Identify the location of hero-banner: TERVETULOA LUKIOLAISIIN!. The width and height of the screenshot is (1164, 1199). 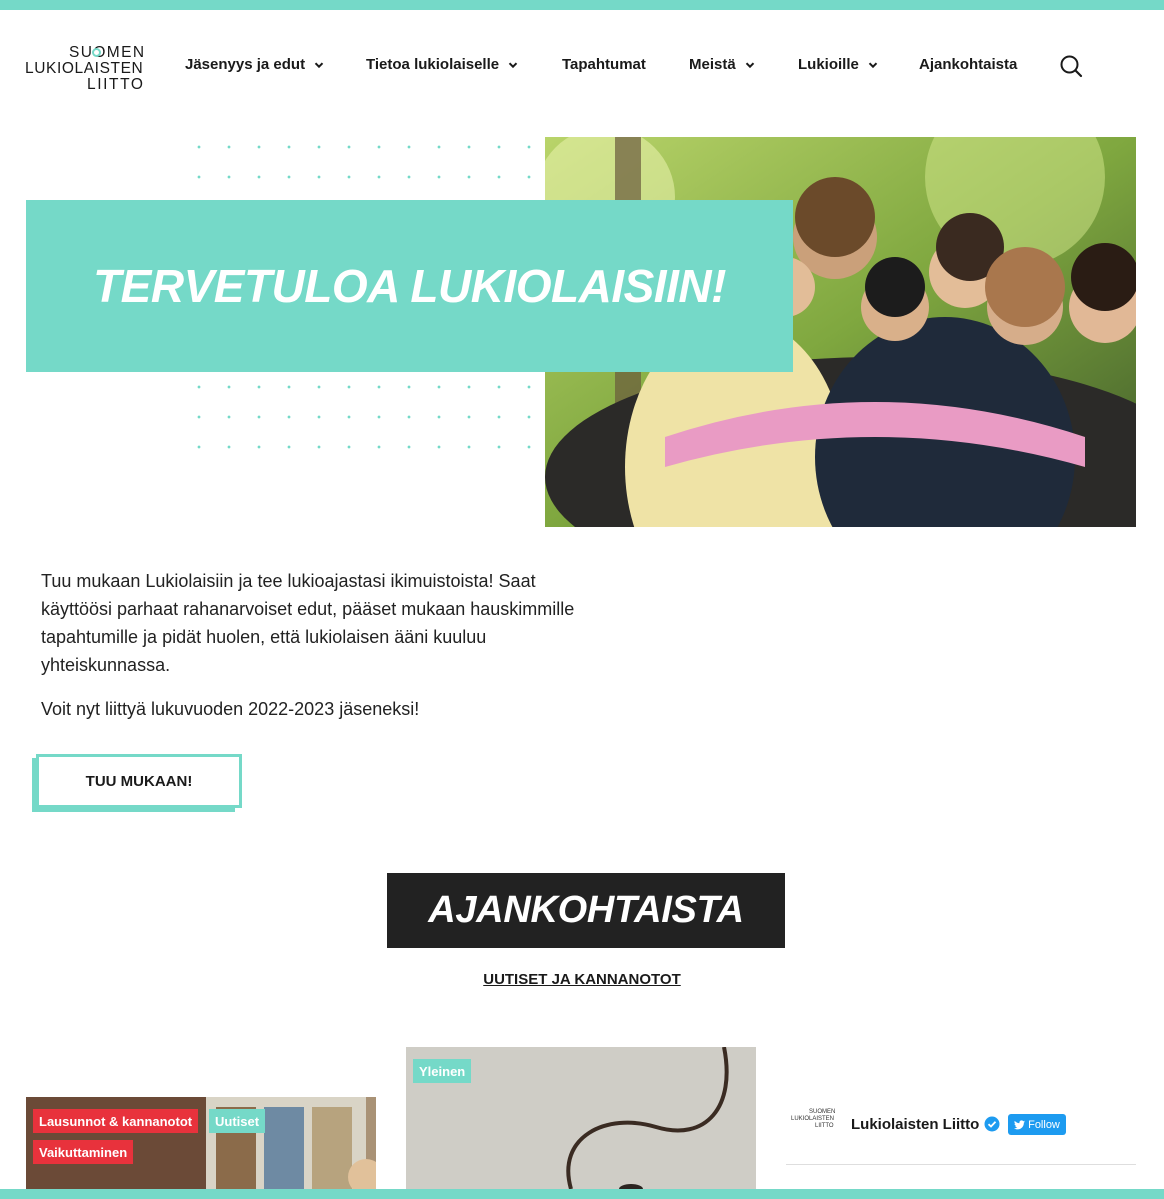
(409, 286).